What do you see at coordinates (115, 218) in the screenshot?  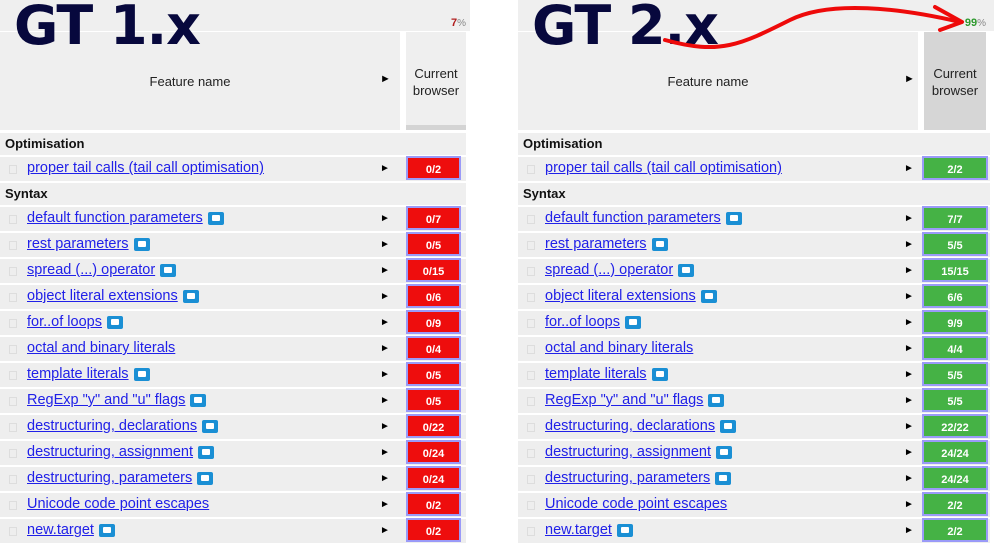 I see `feature-link-text: default function parameters` at bounding box center [115, 218].